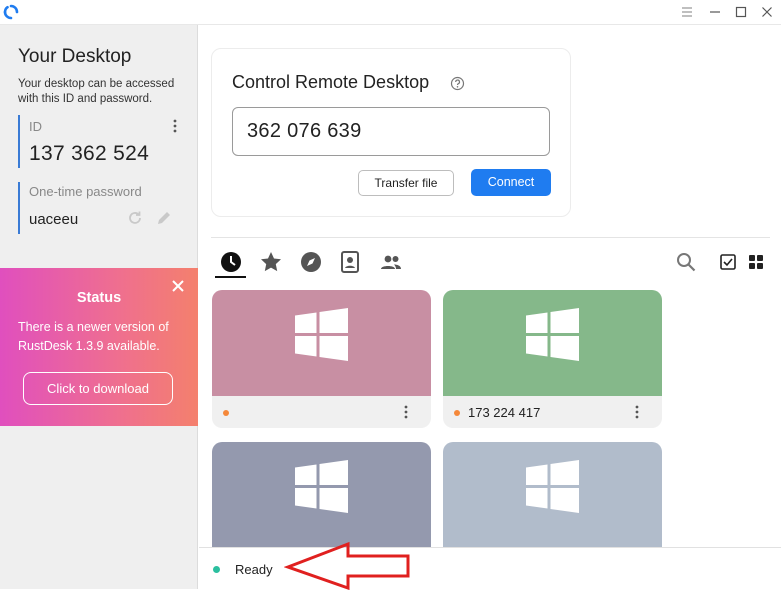 This screenshot has width=781, height=590. I want to click on control-title: Control Remote Desktop, so click(331, 82).